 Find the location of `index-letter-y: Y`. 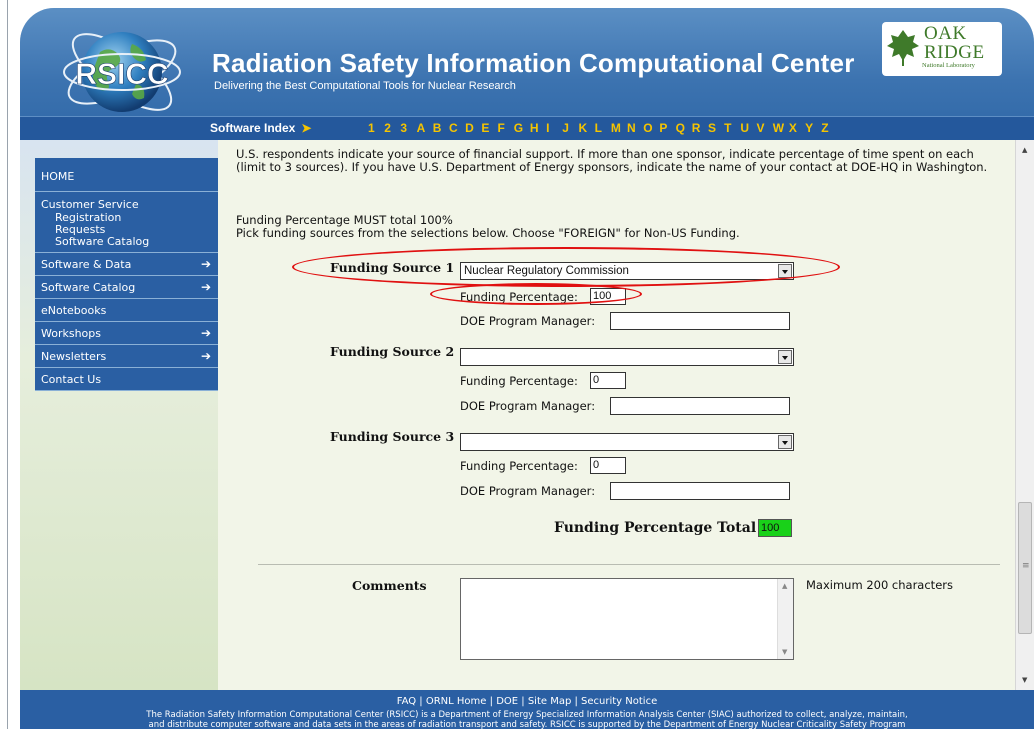

index-letter-y: Y is located at coordinates (813, 128).